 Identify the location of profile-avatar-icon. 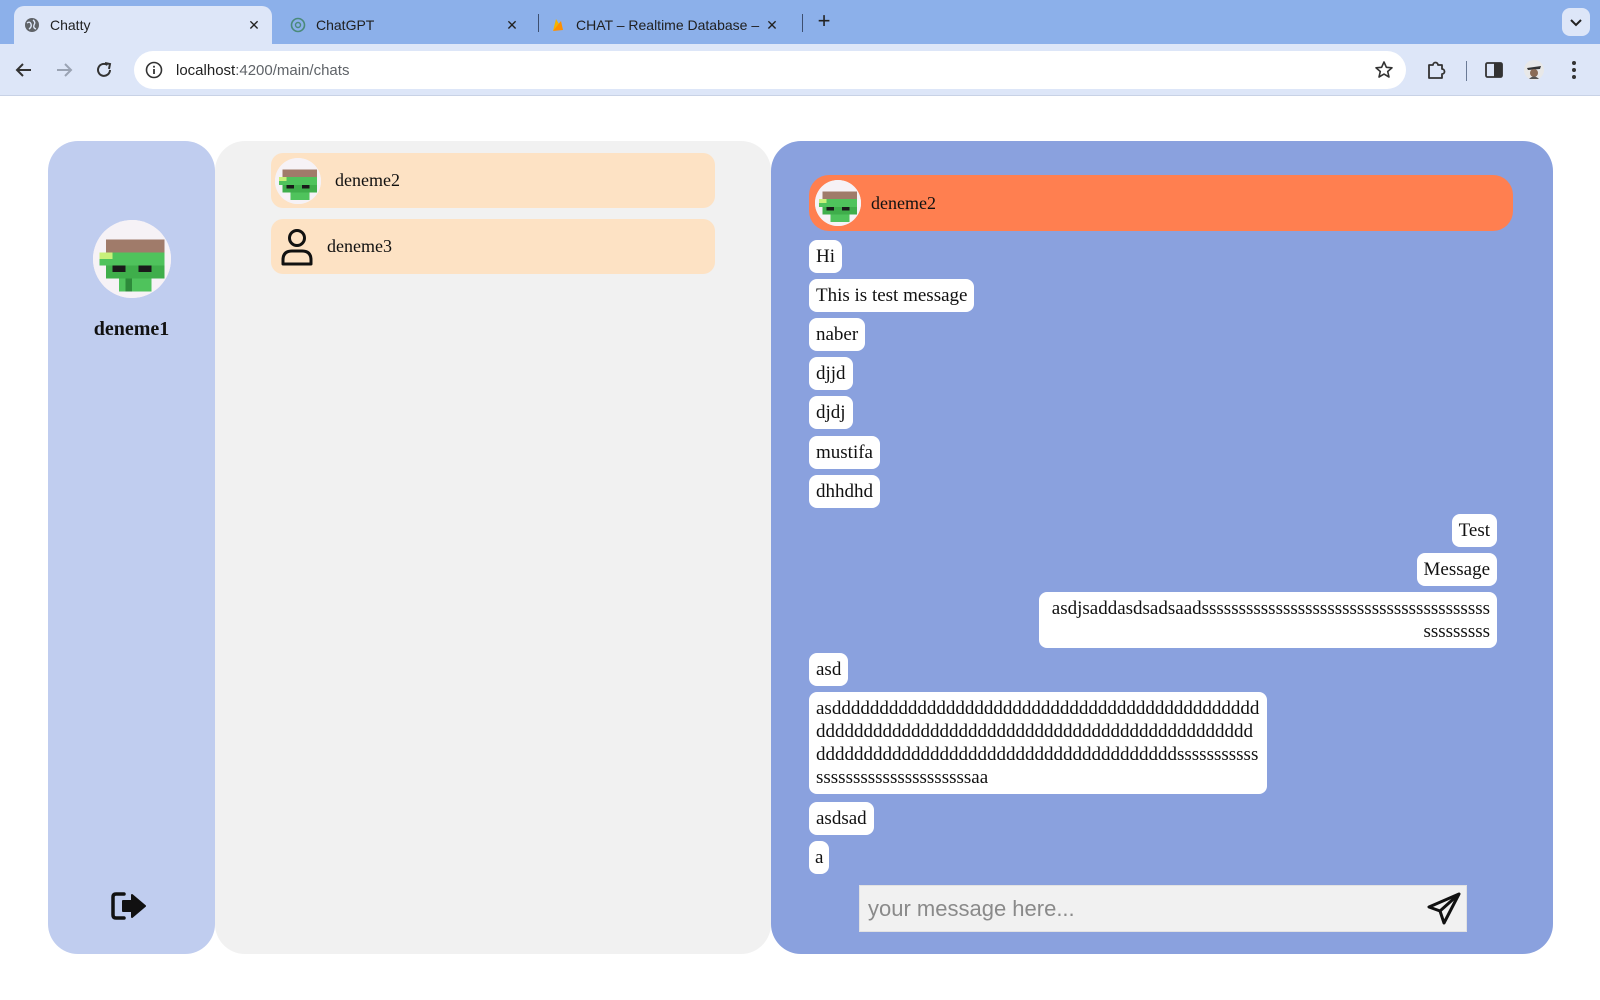
(1534, 70).